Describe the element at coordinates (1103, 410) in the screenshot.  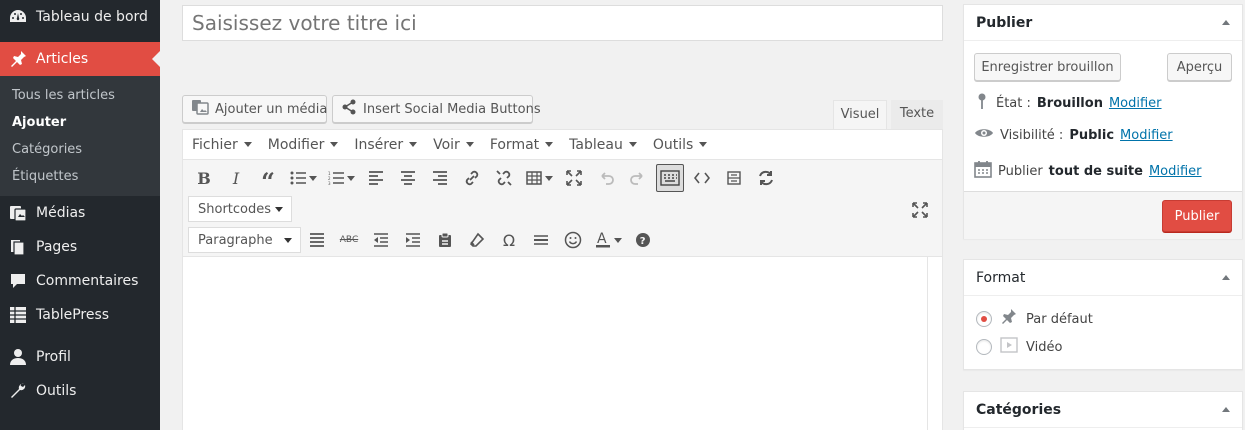
I see `categories-box-header: Catégories` at that location.